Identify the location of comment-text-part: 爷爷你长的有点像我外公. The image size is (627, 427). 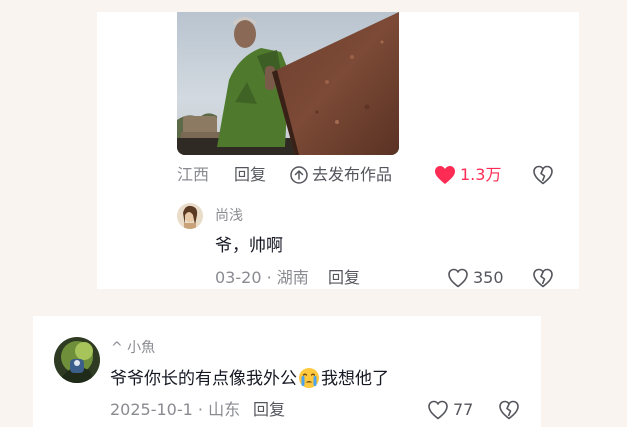
(203, 379).